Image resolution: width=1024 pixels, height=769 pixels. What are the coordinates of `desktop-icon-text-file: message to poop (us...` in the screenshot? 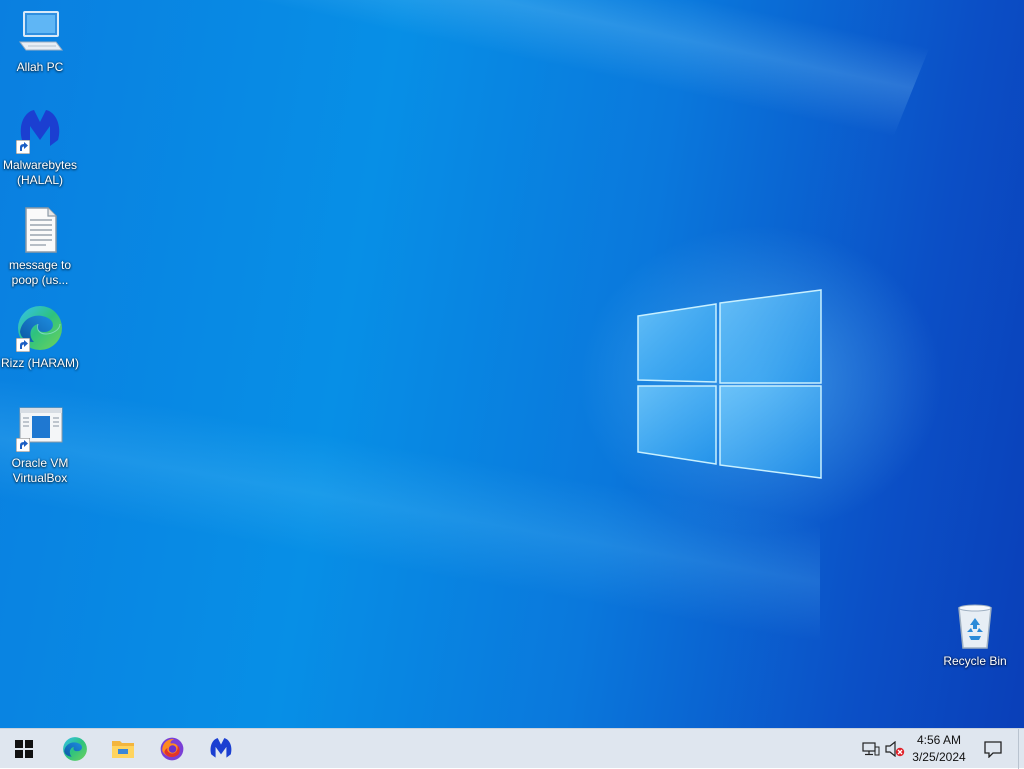 It's located at (40, 247).